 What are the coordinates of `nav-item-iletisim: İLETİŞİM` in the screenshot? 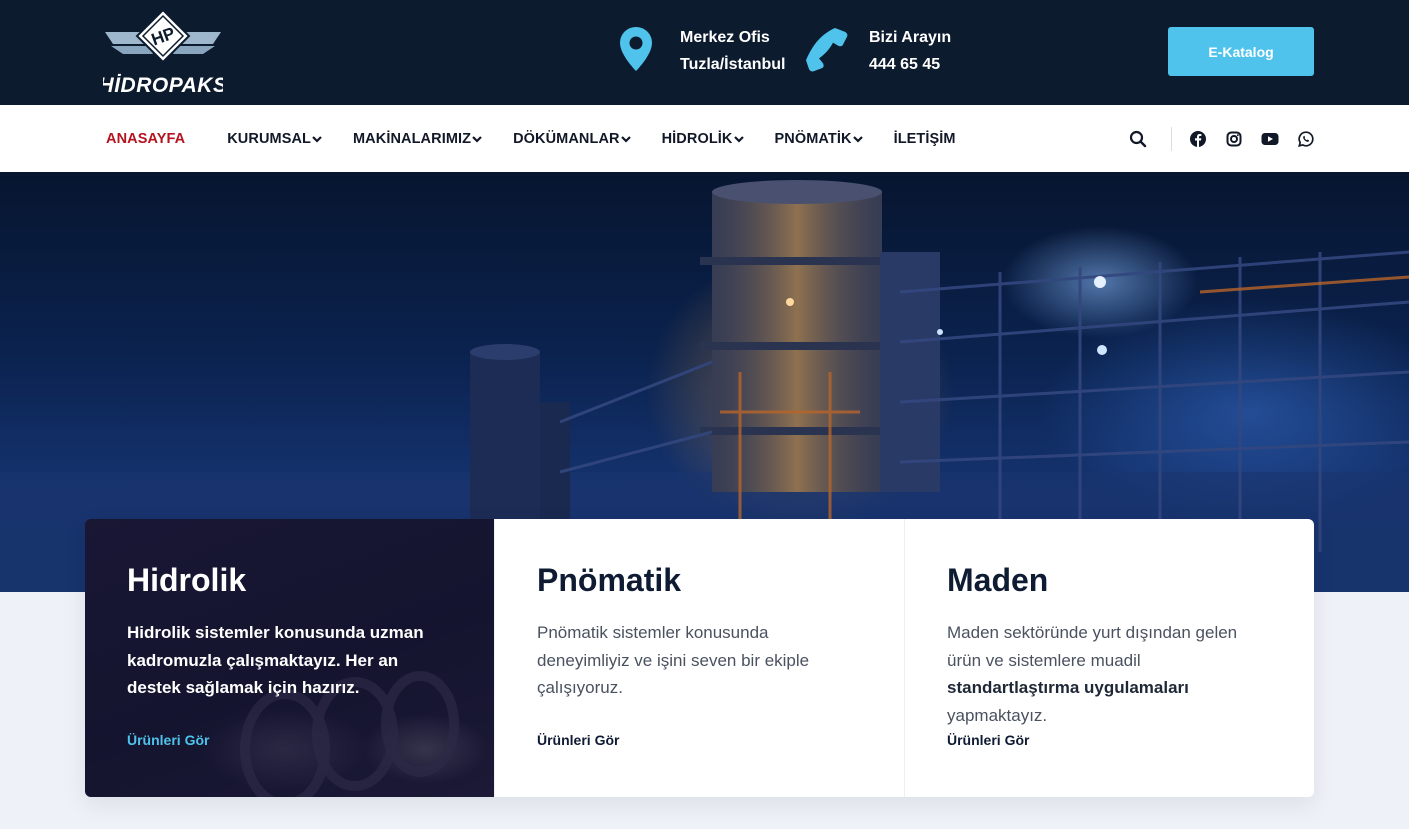 It's located at (925, 139).